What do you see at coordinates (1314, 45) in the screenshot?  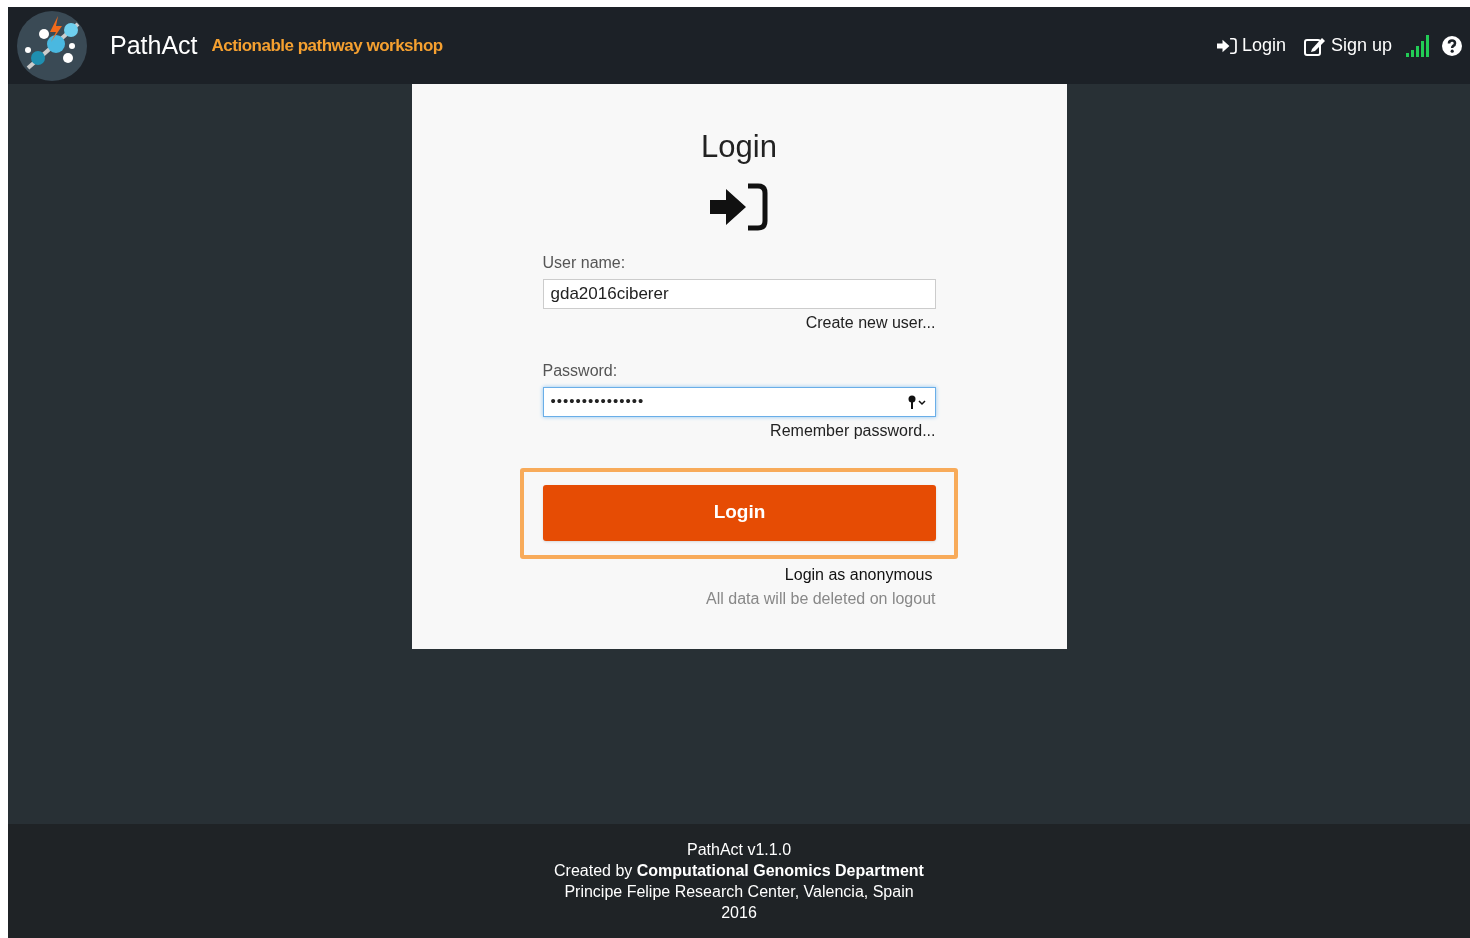 I see `edit-icon` at bounding box center [1314, 45].